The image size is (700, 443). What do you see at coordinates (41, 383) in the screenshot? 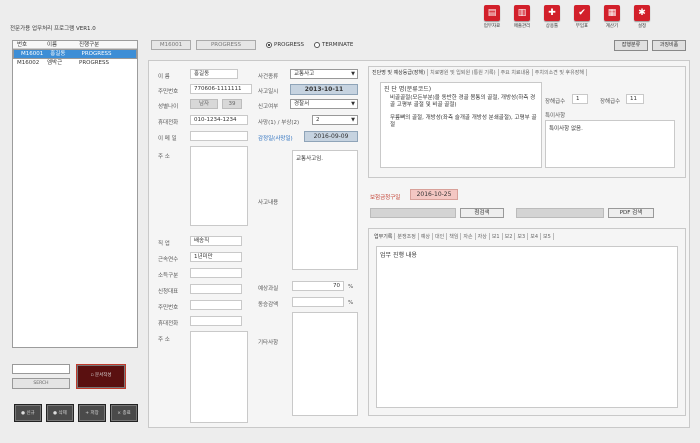
I see `search-button: SERCH` at bounding box center [41, 383].